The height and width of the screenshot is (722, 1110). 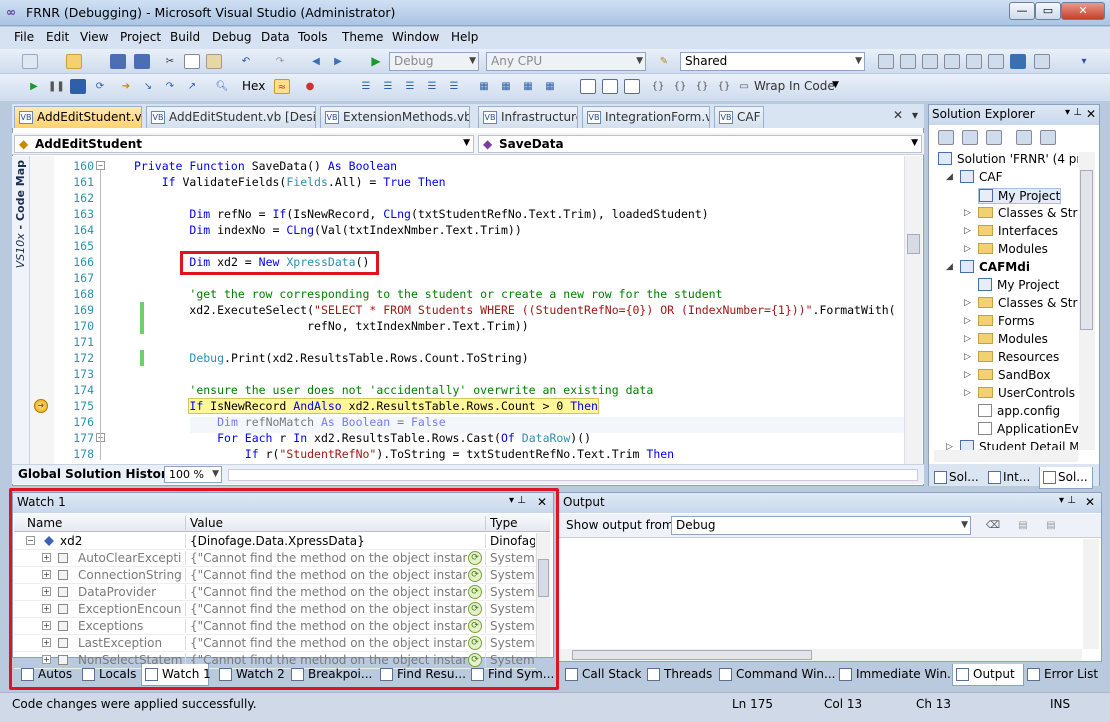 What do you see at coordinates (930, 61) in the screenshot?
I see `object-browser-icon` at bounding box center [930, 61].